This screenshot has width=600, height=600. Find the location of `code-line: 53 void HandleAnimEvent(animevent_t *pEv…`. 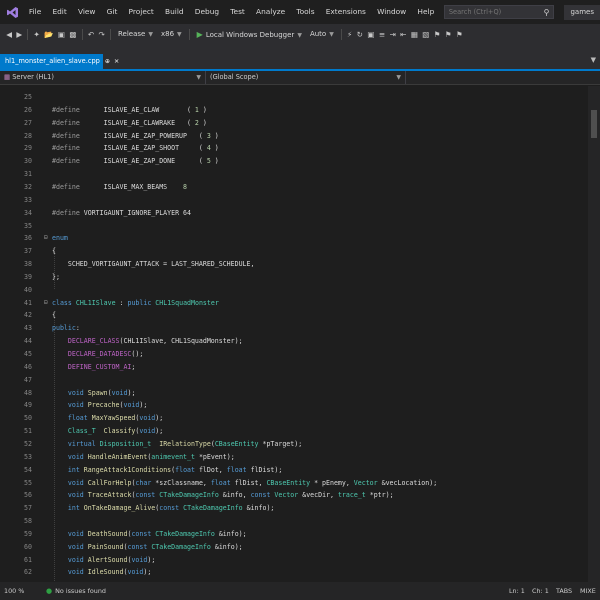

code-line: 53 void HandleAnimEvent(animevent_t *pEv… is located at coordinates (294, 457).